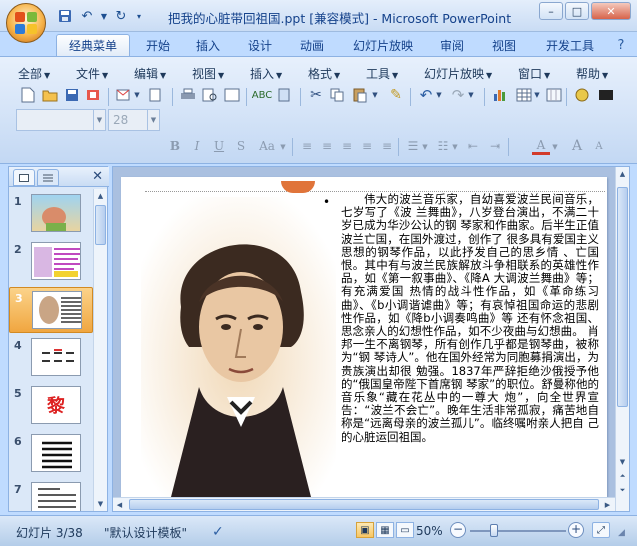 This screenshot has width=637, height=546. What do you see at coordinates (51, 214) in the screenshot?
I see `slide-thumbnail: 1` at bounding box center [51, 214].